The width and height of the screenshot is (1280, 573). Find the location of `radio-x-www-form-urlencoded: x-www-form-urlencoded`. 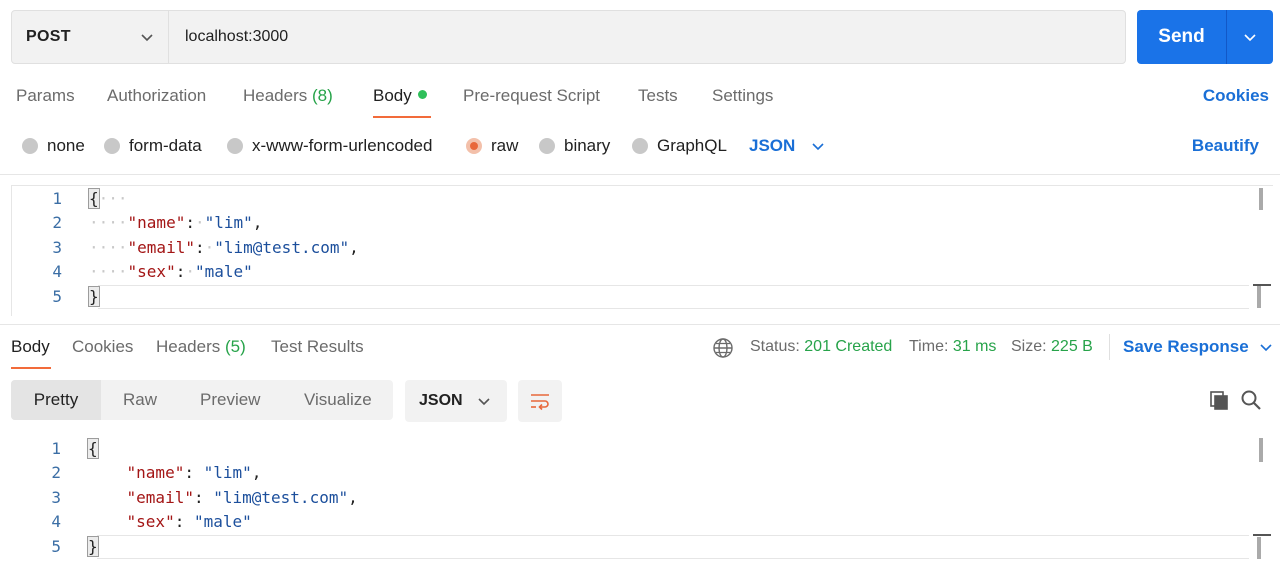

radio-x-www-form-urlencoded: x-www-form-urlencoded is located at coordinates (329, 146).